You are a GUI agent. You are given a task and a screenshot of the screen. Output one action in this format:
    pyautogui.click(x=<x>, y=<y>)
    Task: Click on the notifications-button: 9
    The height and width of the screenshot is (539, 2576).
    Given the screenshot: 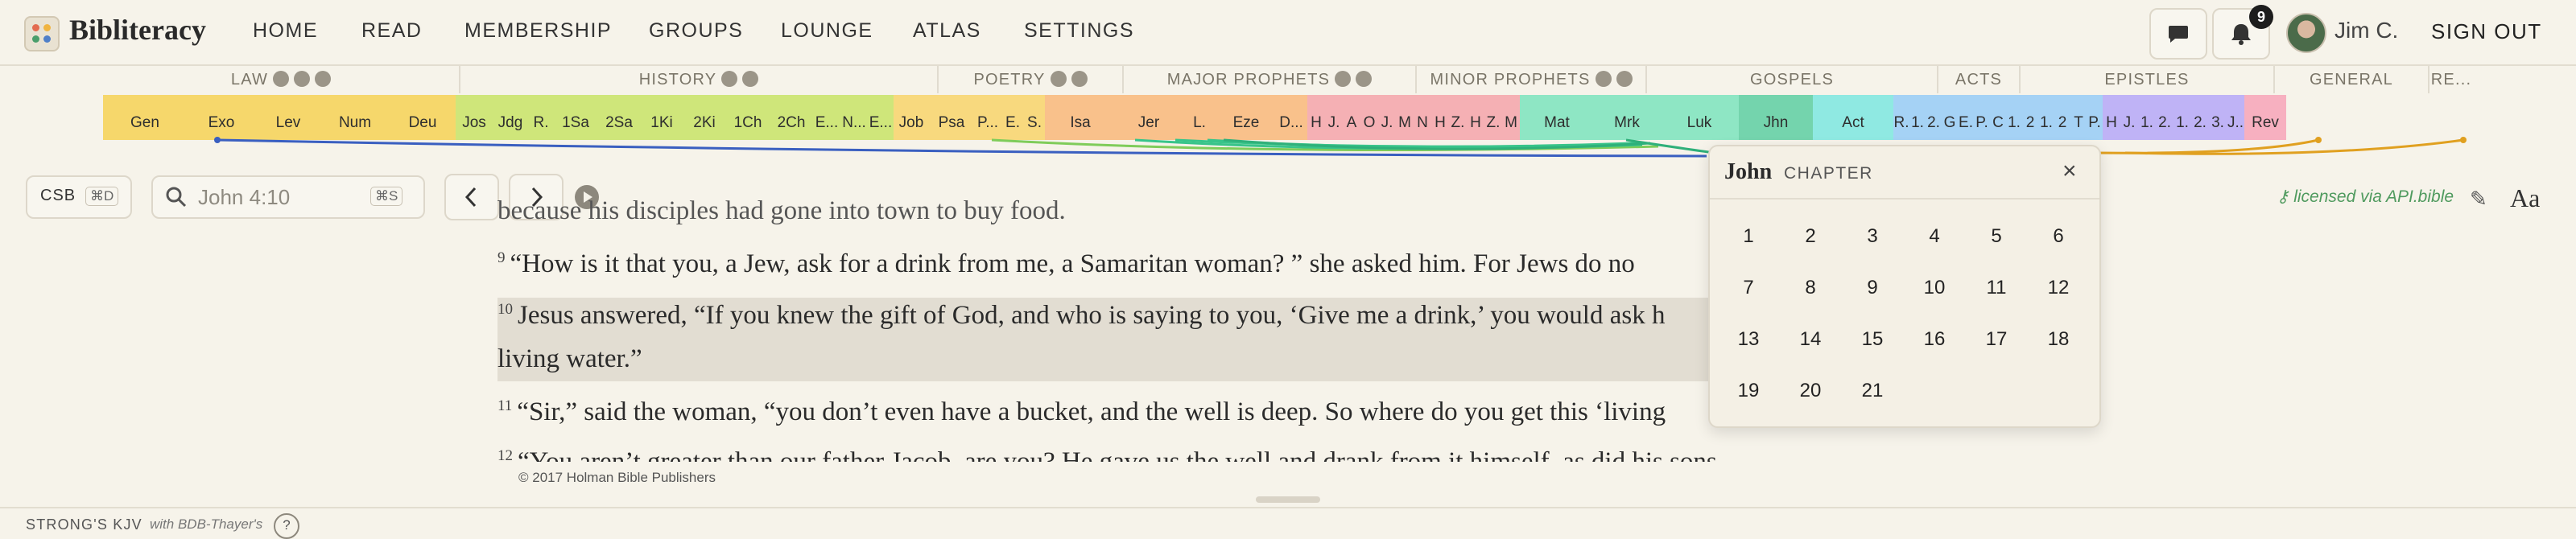 What is the action you would take?
    pyautogui.click(x=2242, y=32)
    